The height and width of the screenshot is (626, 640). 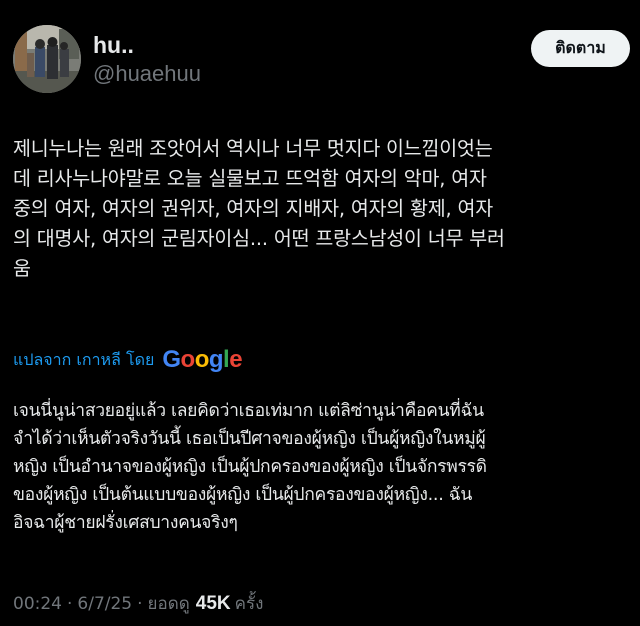 What do you see at coordinates (216, 359) in the screenshot?
I see `google-letter: g` at bounding box center [216, 359].